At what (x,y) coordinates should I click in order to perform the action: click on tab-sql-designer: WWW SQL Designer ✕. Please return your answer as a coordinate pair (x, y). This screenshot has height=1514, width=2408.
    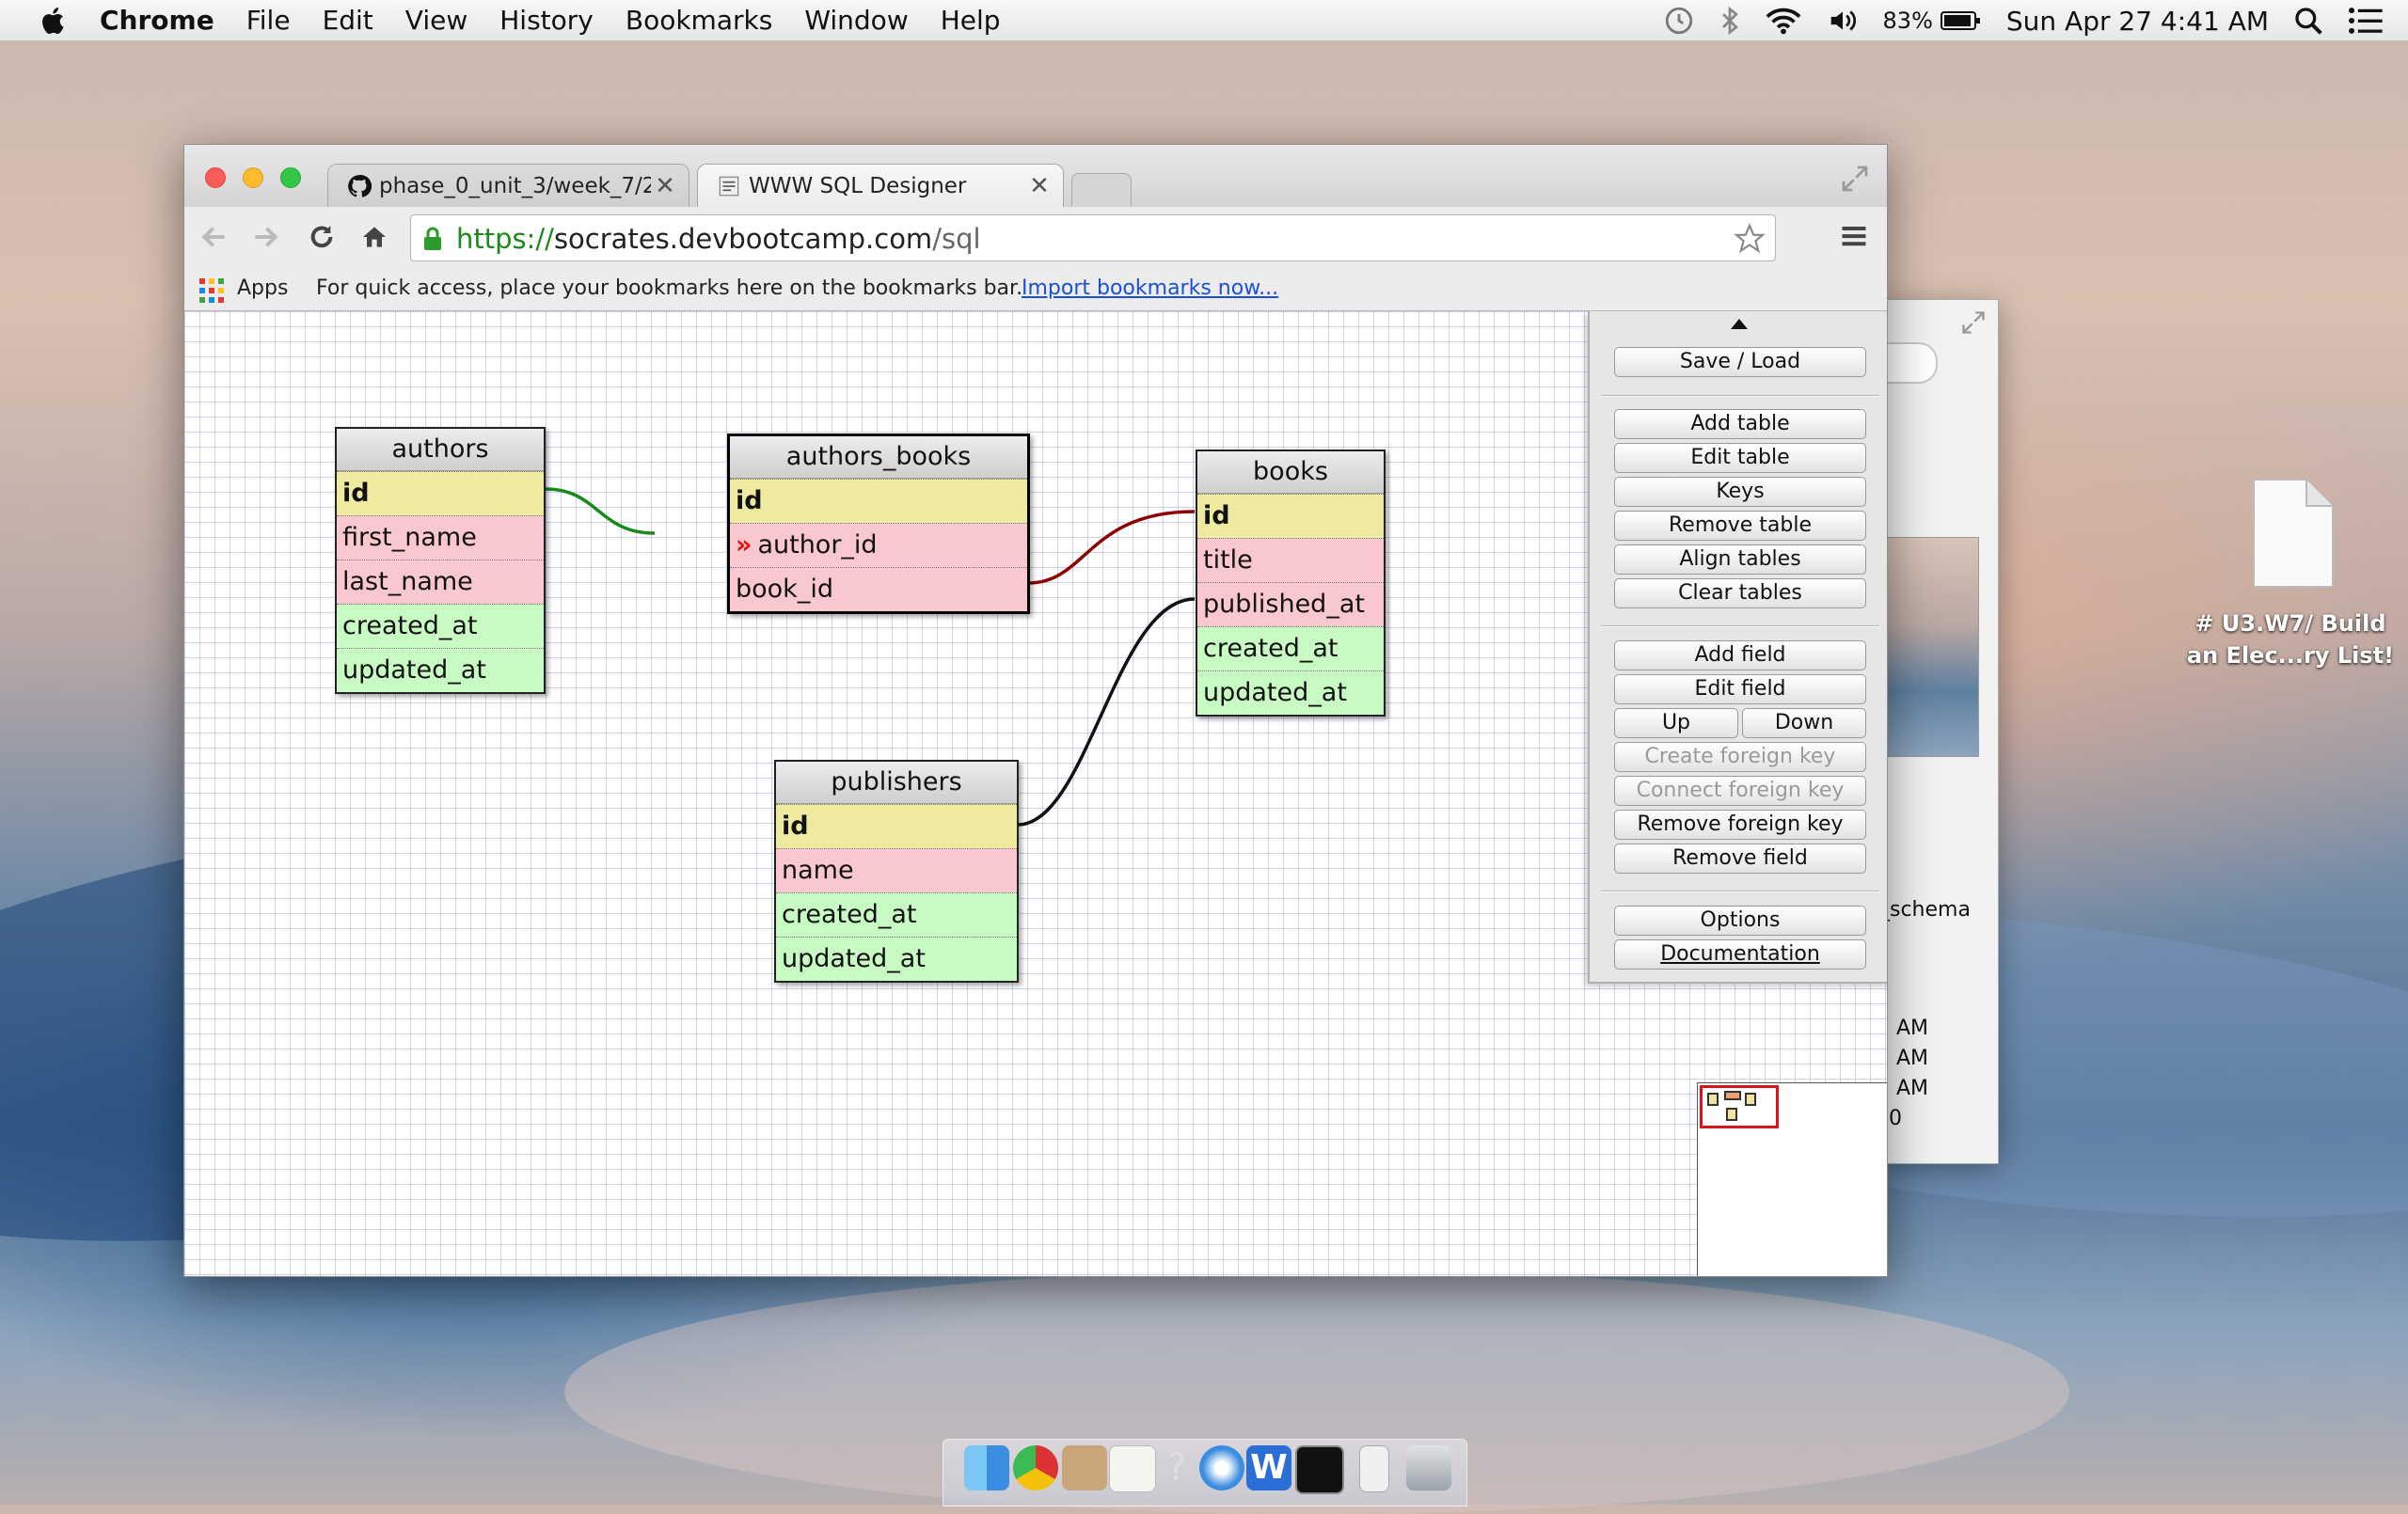
    Looking at the image, I should click on (881, 185).